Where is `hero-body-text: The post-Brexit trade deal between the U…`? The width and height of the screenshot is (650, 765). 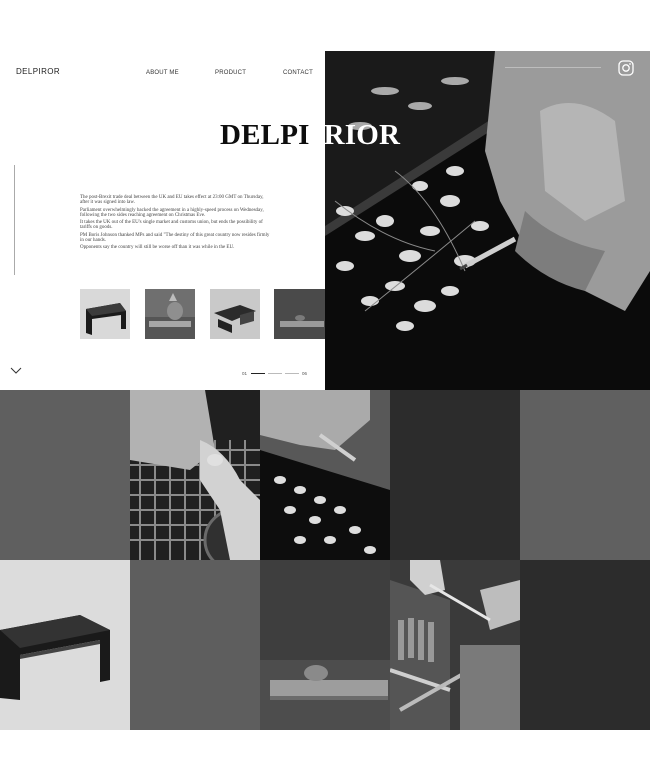 hero-body-text: The post-Brexit trade deal between the U… is located at coordinates (175, 224).